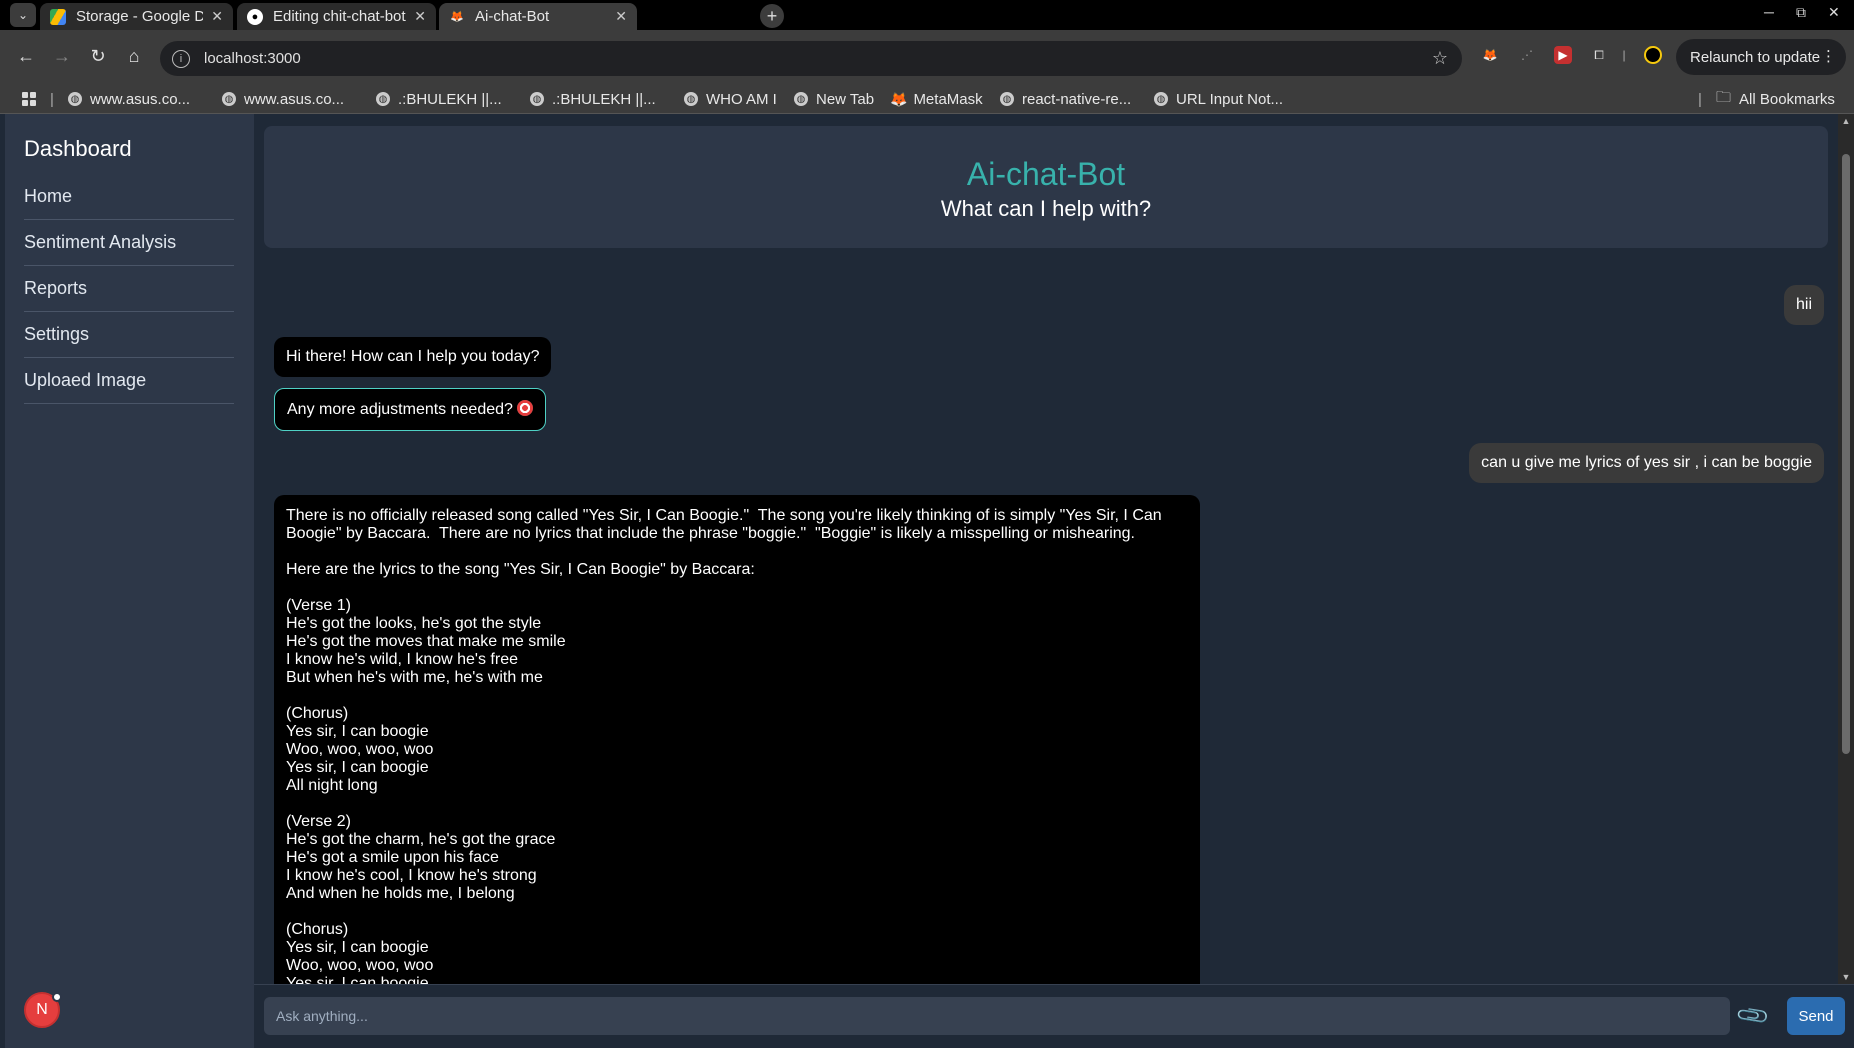 The image size is (1854, 1048). I want to click on message-text: Hi there! How can I help you today?, so click(413, 356).